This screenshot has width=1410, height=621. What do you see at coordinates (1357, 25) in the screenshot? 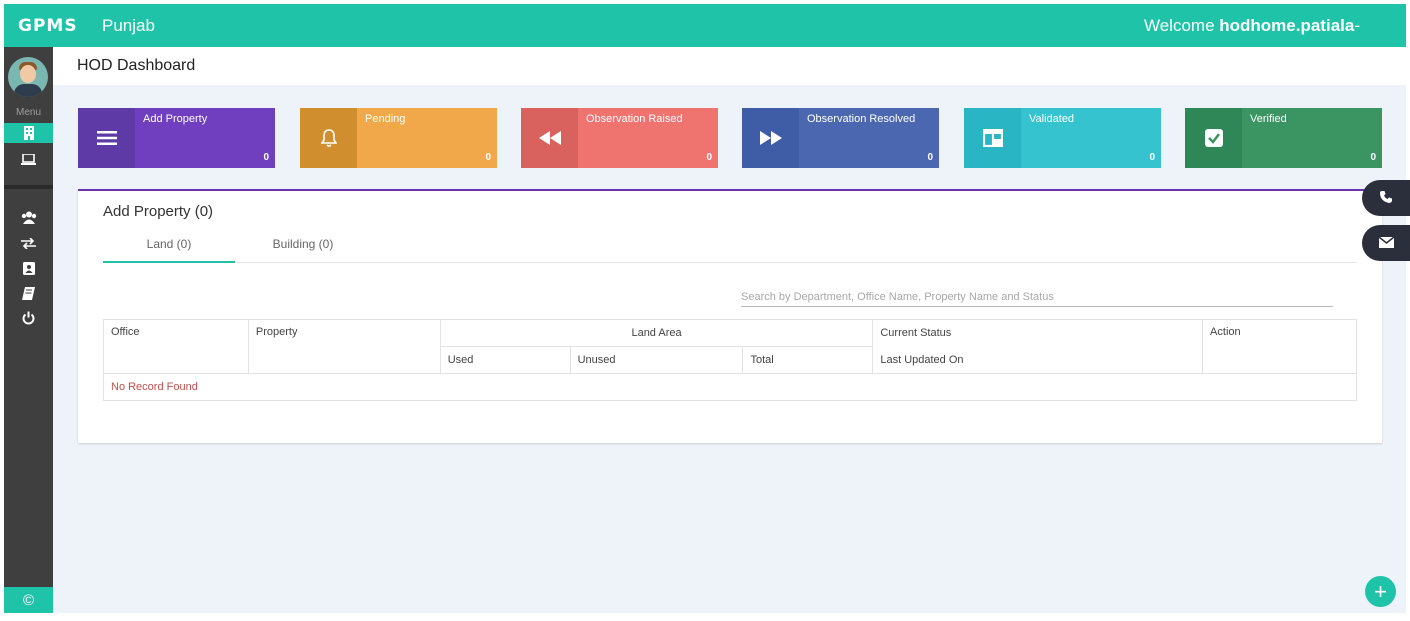
I see `user-menu-caret: -` at bounding box center [1357, 25].